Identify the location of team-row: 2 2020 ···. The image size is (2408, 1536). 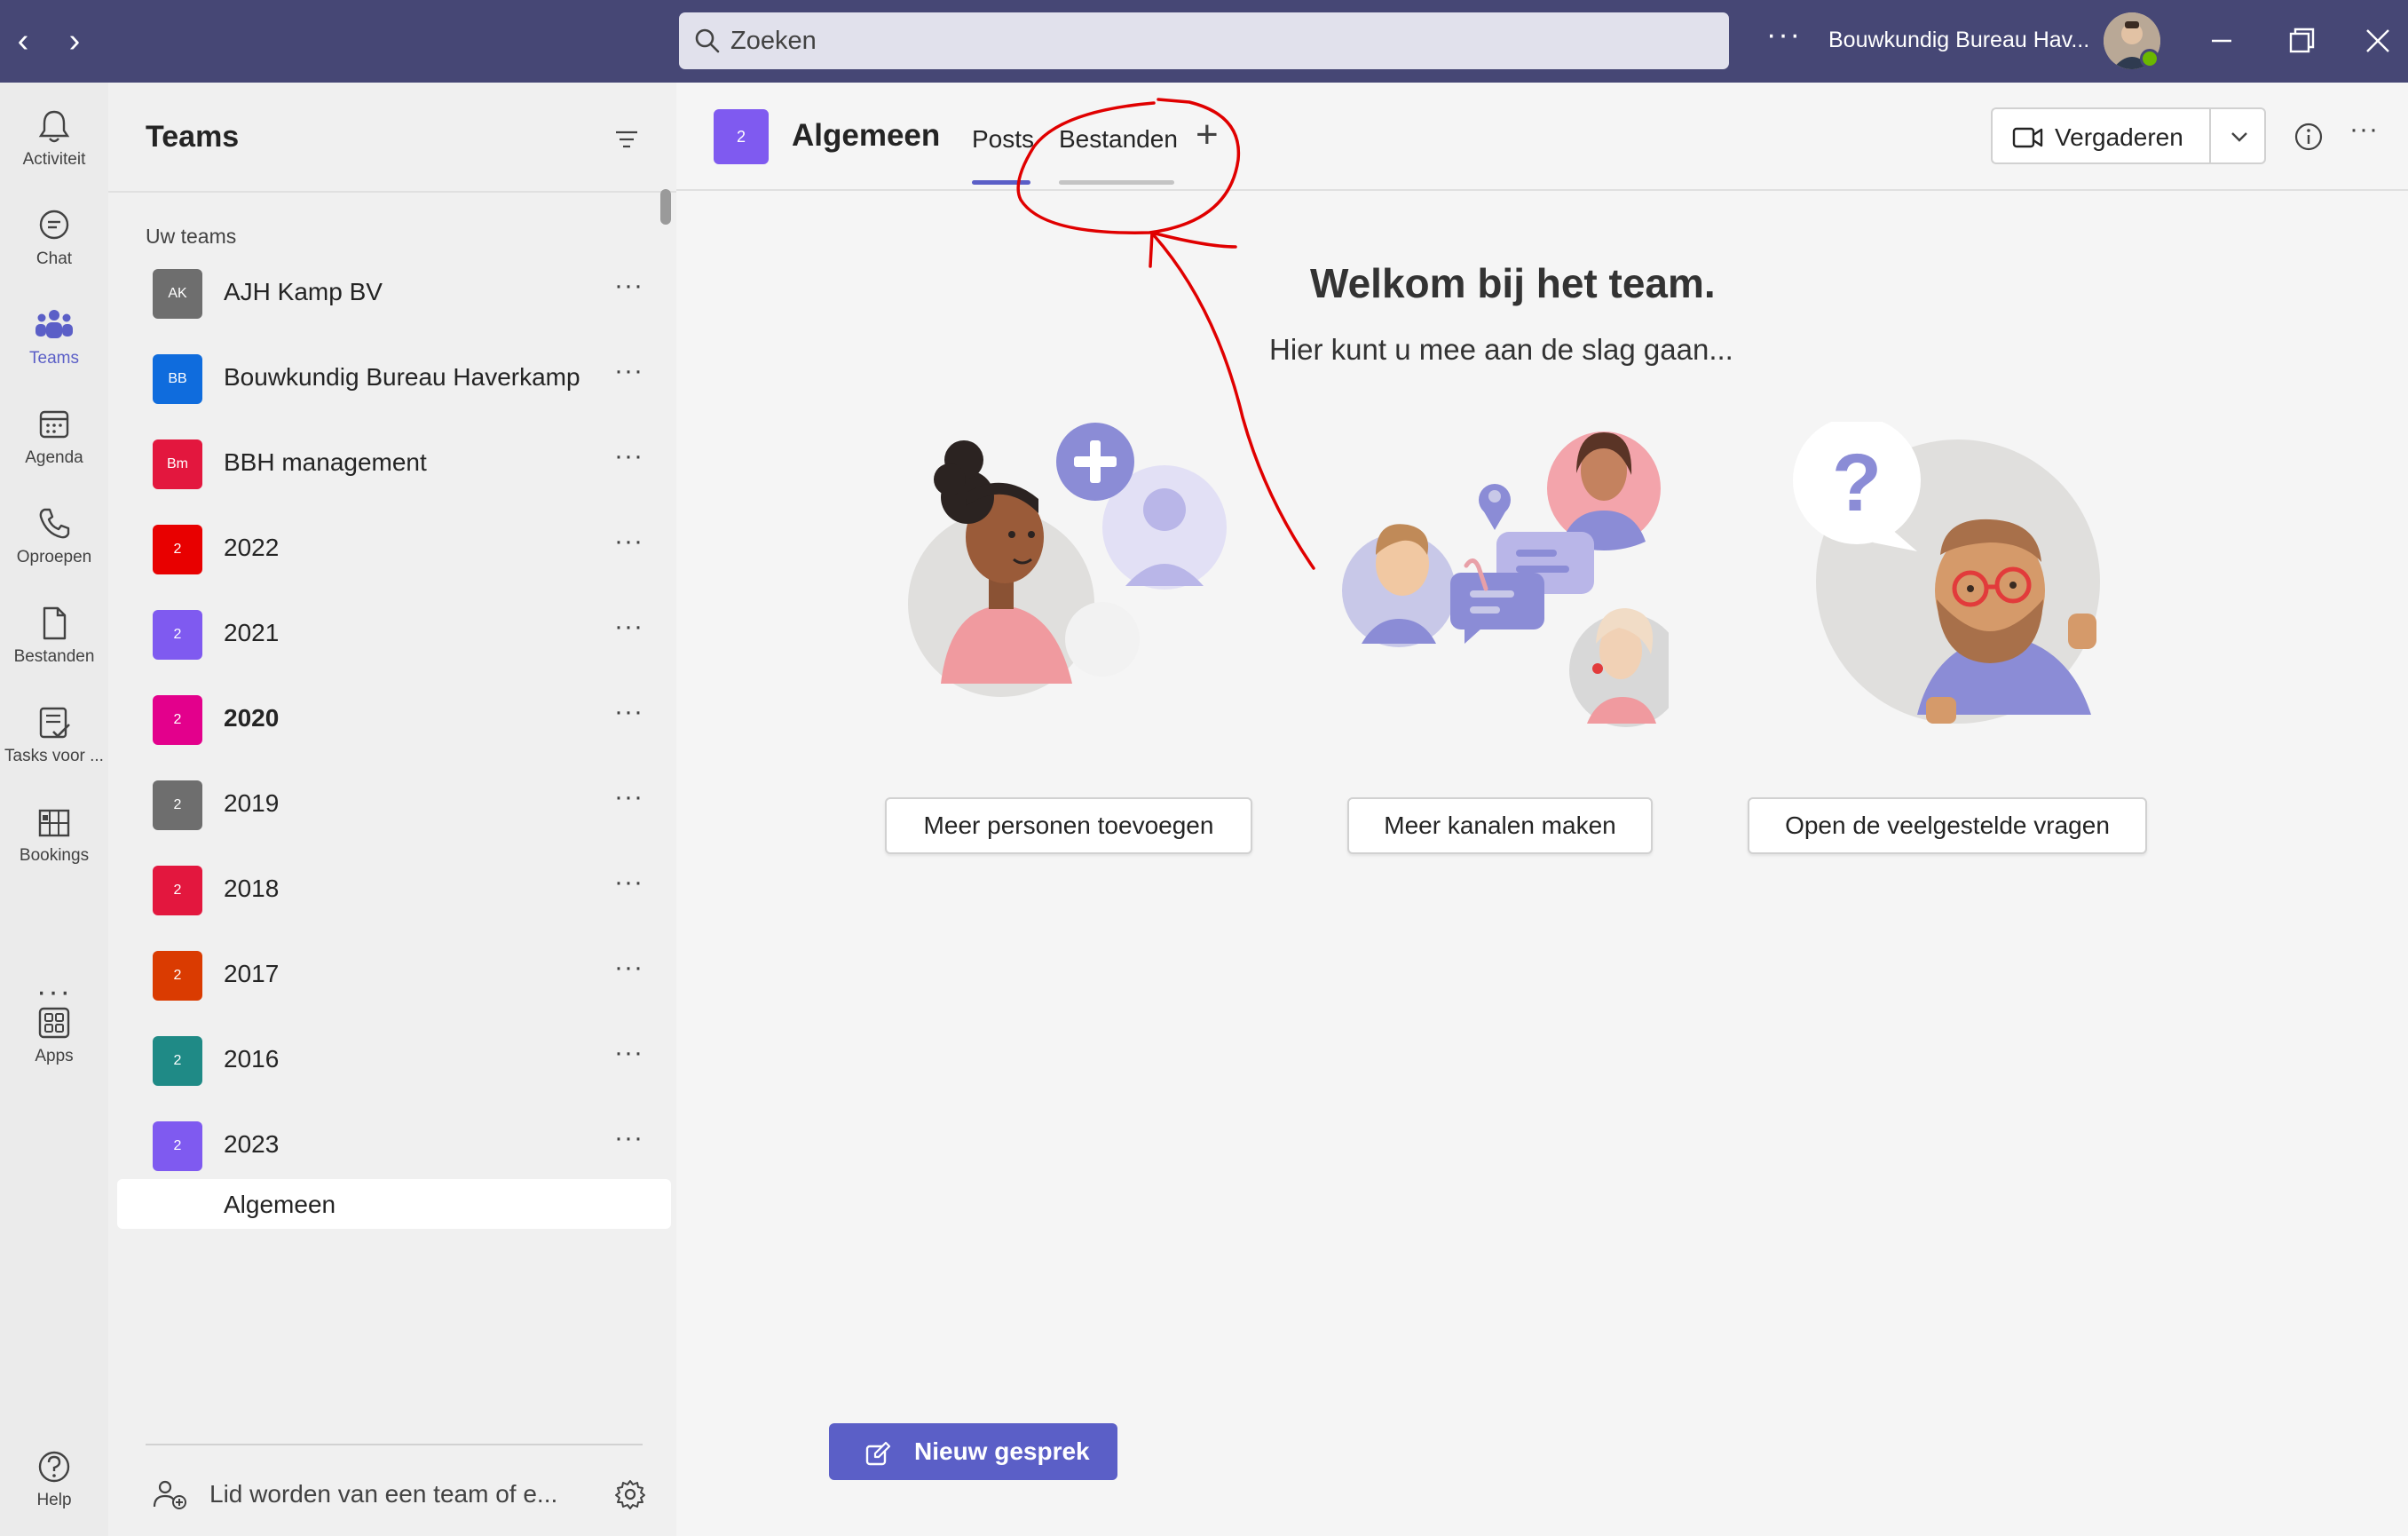
(388, 720).